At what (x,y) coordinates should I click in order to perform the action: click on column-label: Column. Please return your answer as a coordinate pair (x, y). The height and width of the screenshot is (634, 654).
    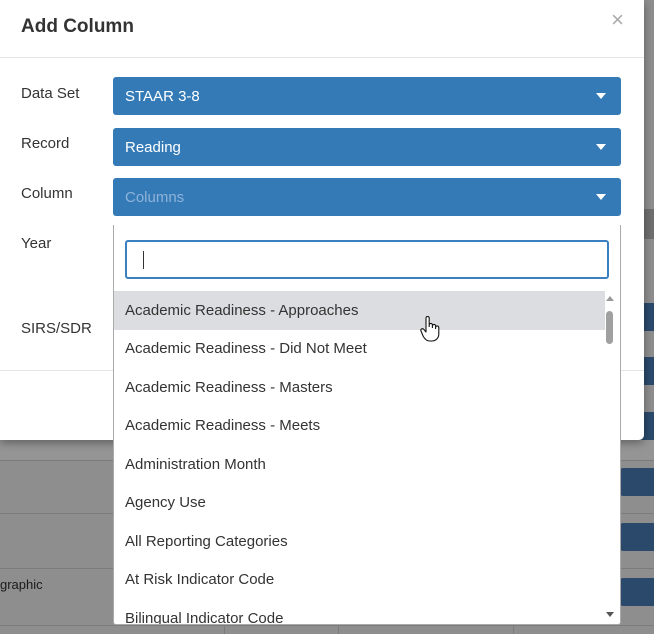
    Looking at the image, I should click on (47, 193).